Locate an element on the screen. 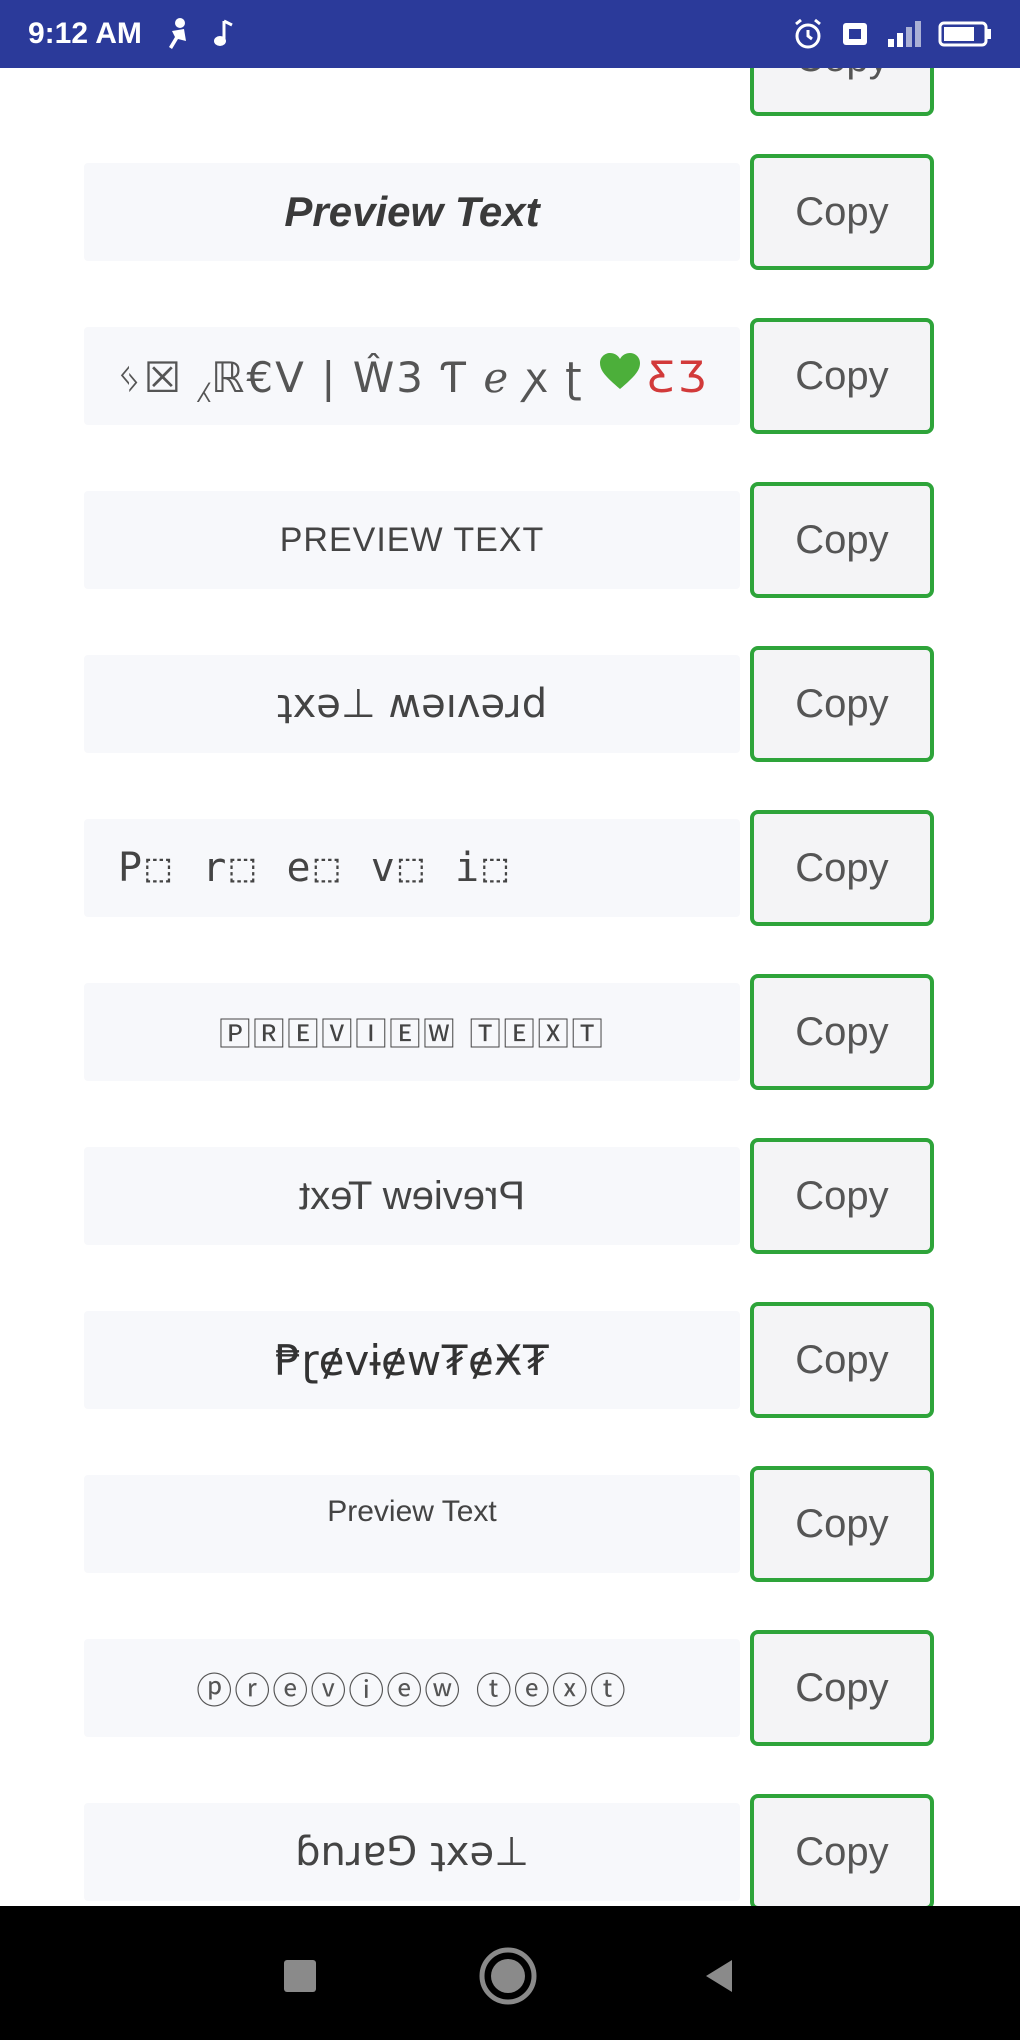 This screenshot has width=1020, height=2040. list-item: Copy is located at coordinates (509, 92).